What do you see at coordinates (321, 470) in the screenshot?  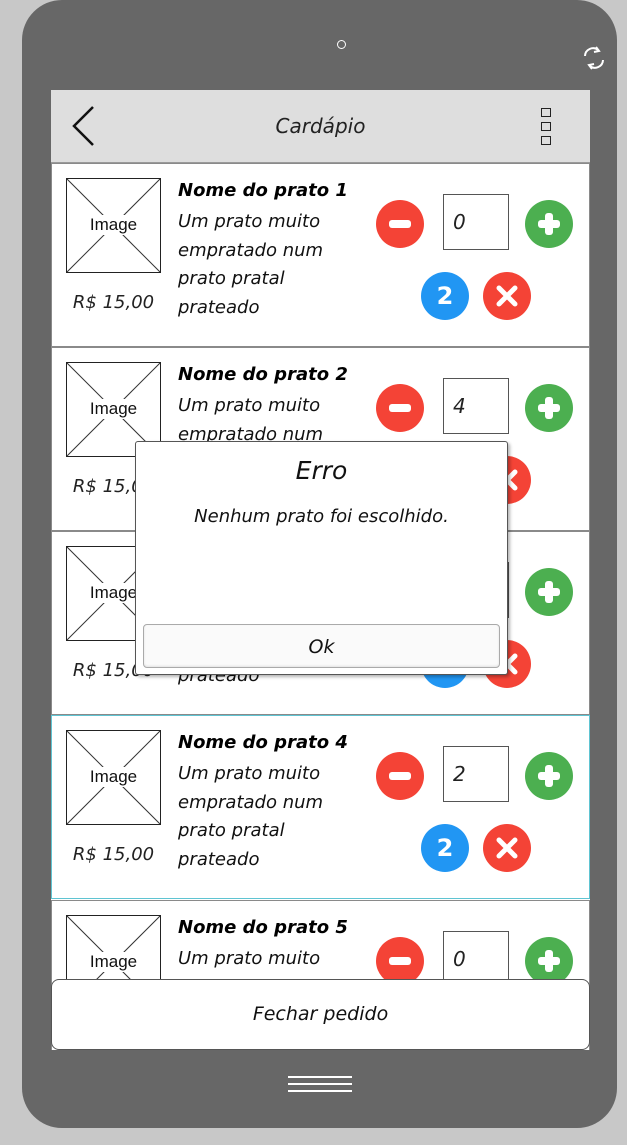 I see `dialog-title: Erro` at bounding box center [321, 470].